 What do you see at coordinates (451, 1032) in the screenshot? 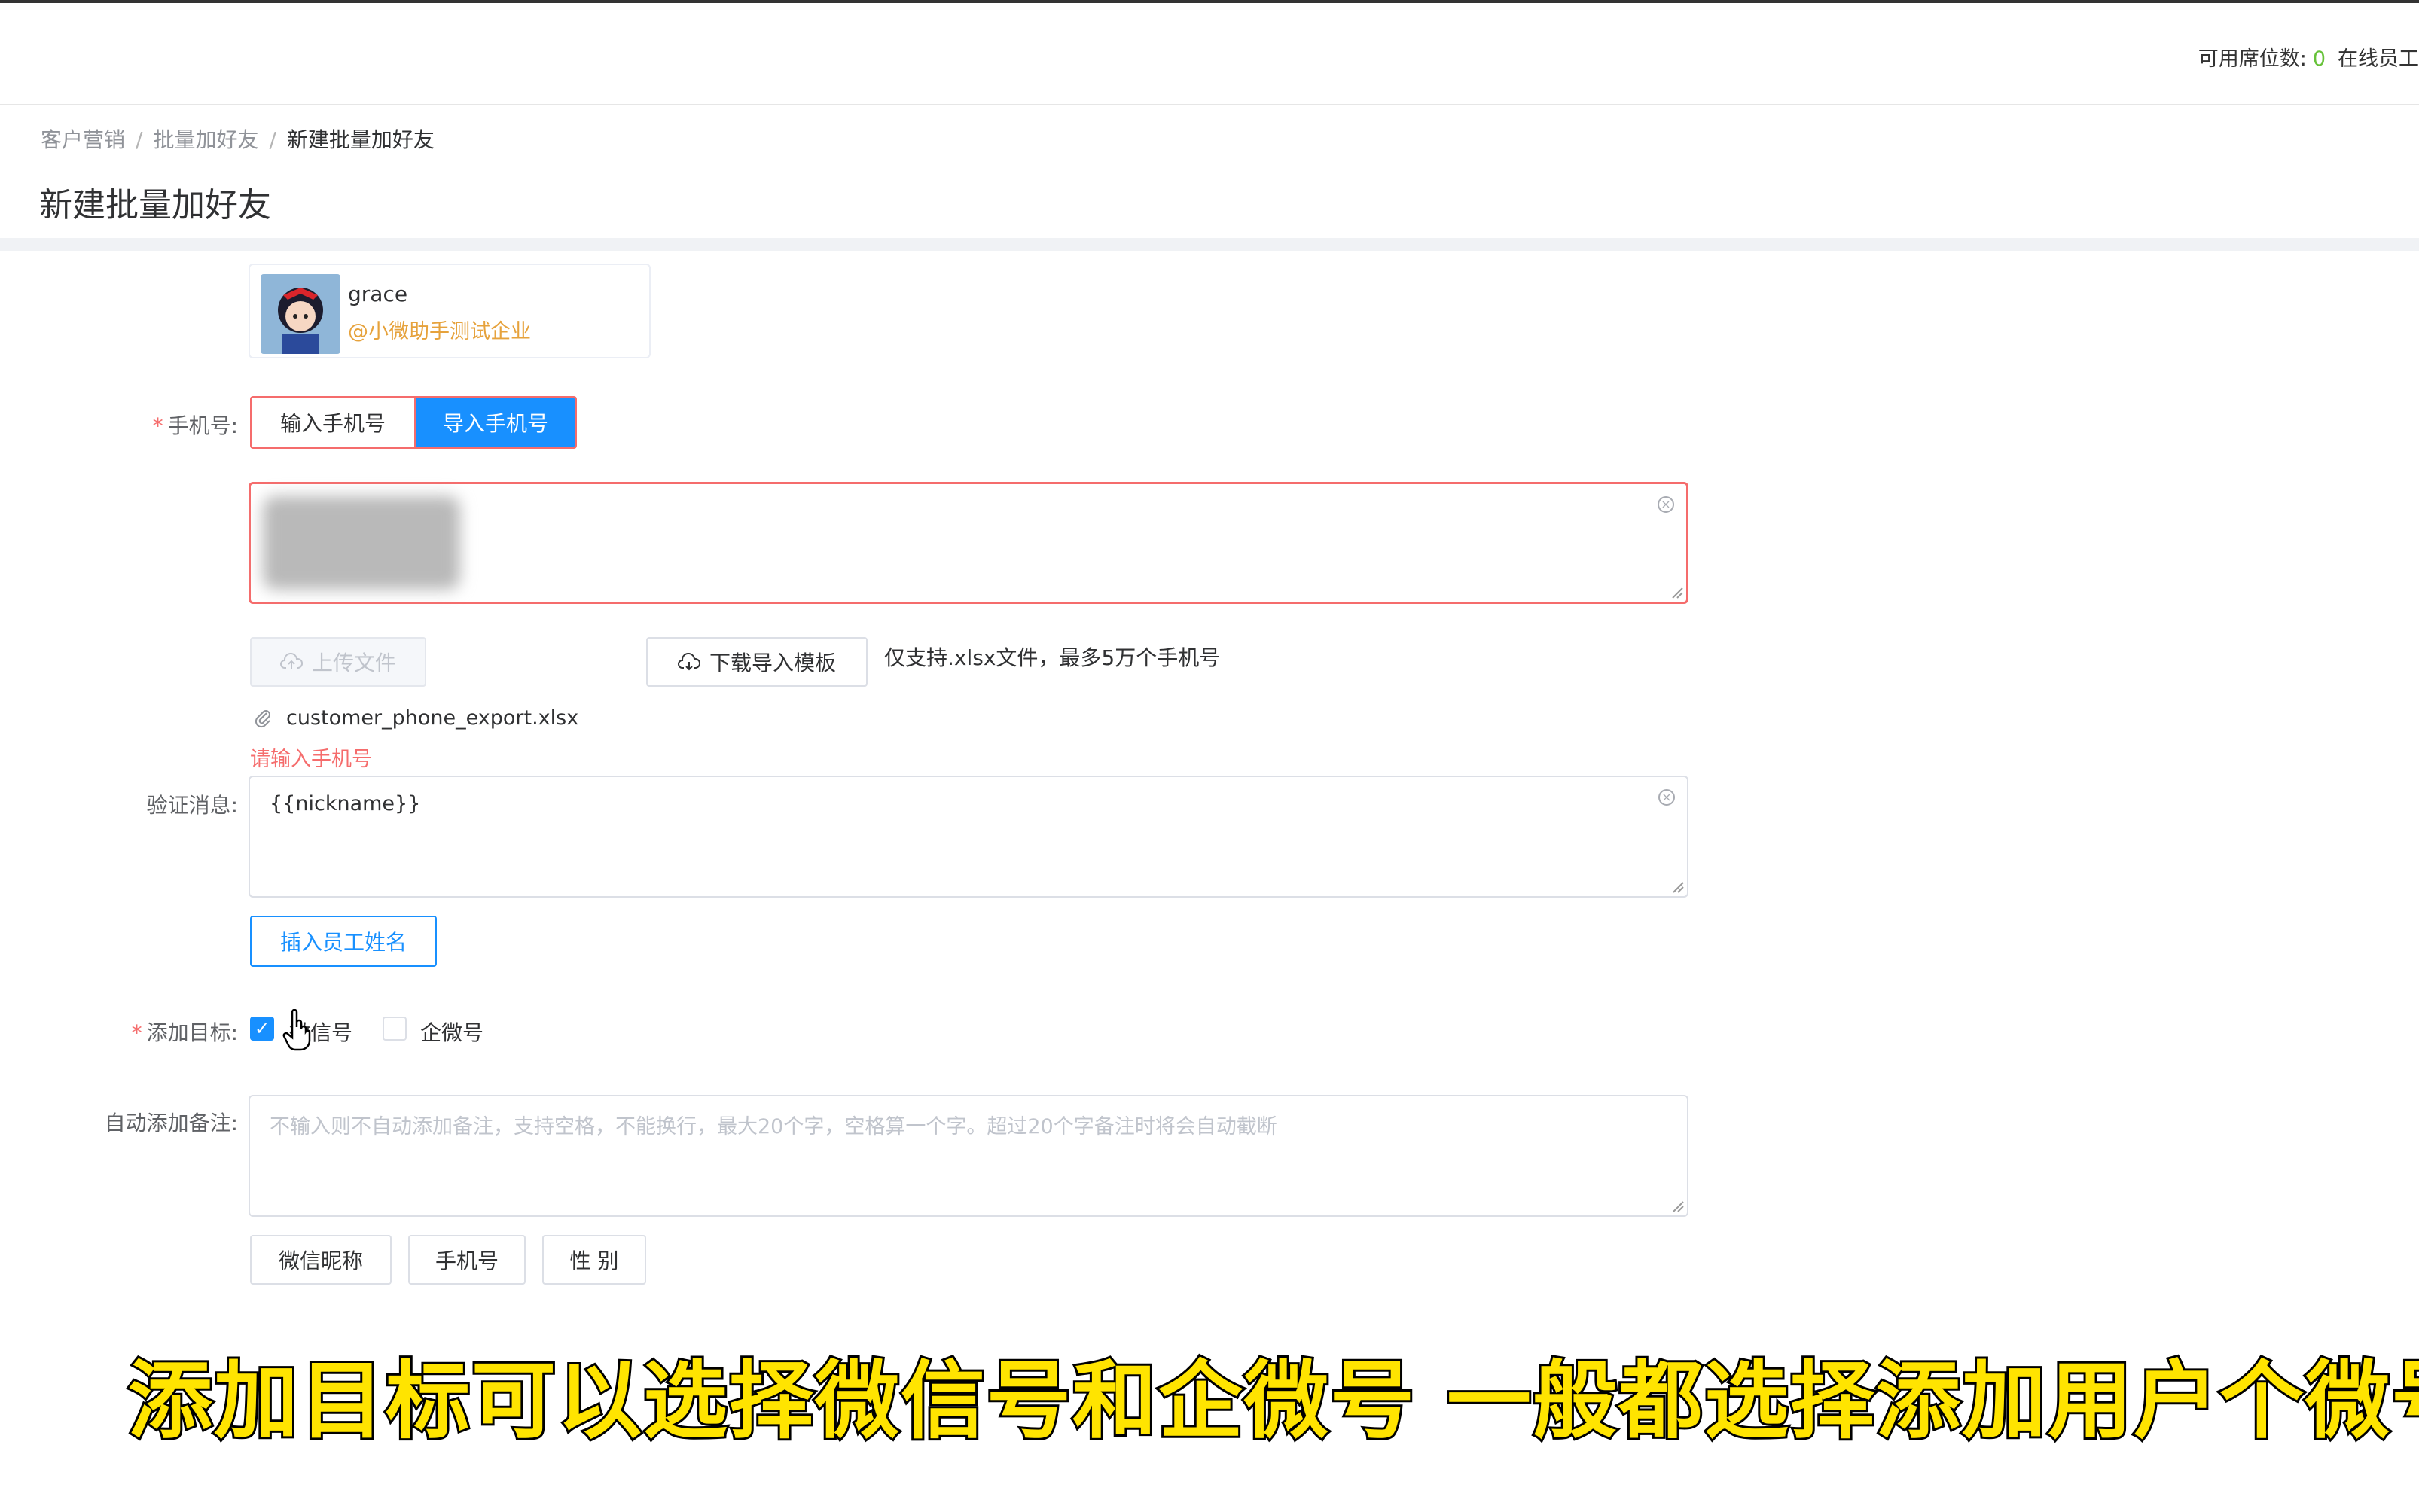
I see `wecom-option-label: 企微号` at bounding box center [451, 1032].